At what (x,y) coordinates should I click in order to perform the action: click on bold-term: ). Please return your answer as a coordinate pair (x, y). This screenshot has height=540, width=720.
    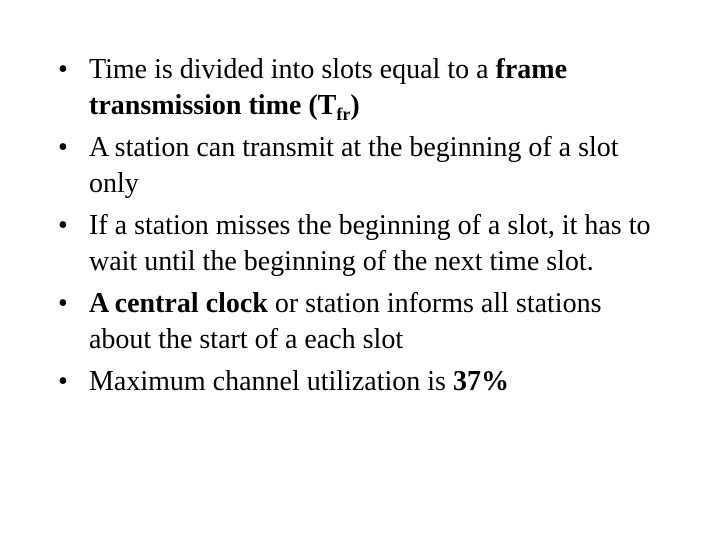
    Looking at the image, I should click on (355, 105).